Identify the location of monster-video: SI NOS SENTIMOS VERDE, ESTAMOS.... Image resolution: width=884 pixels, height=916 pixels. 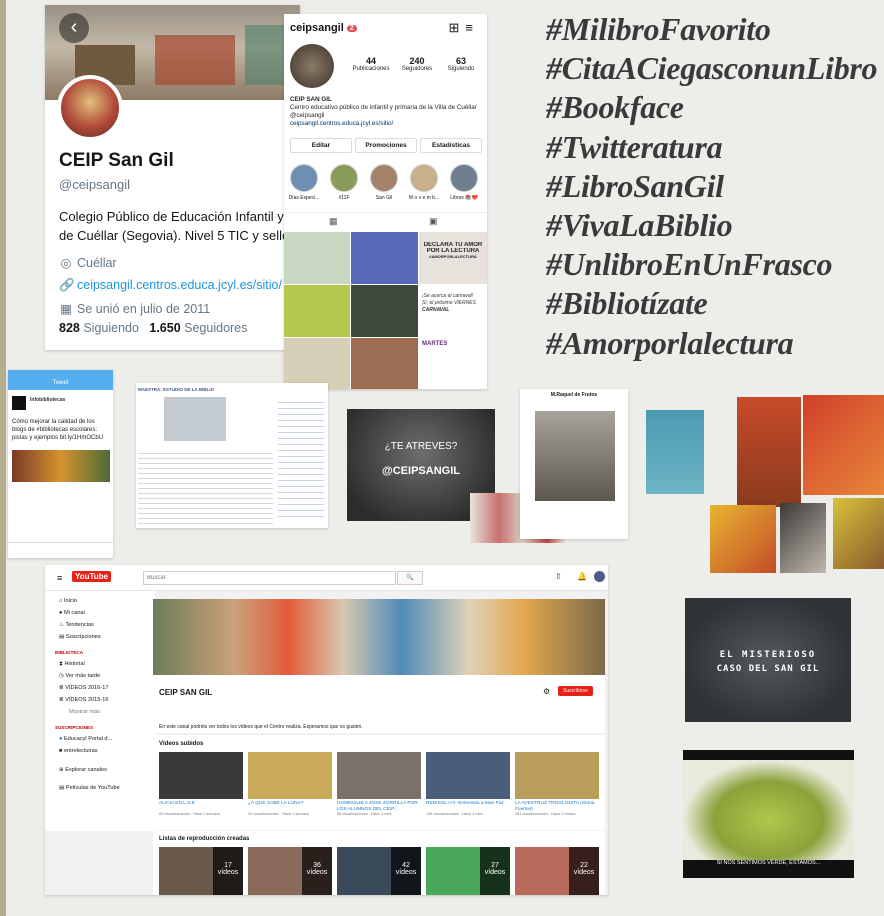
(768, 814).